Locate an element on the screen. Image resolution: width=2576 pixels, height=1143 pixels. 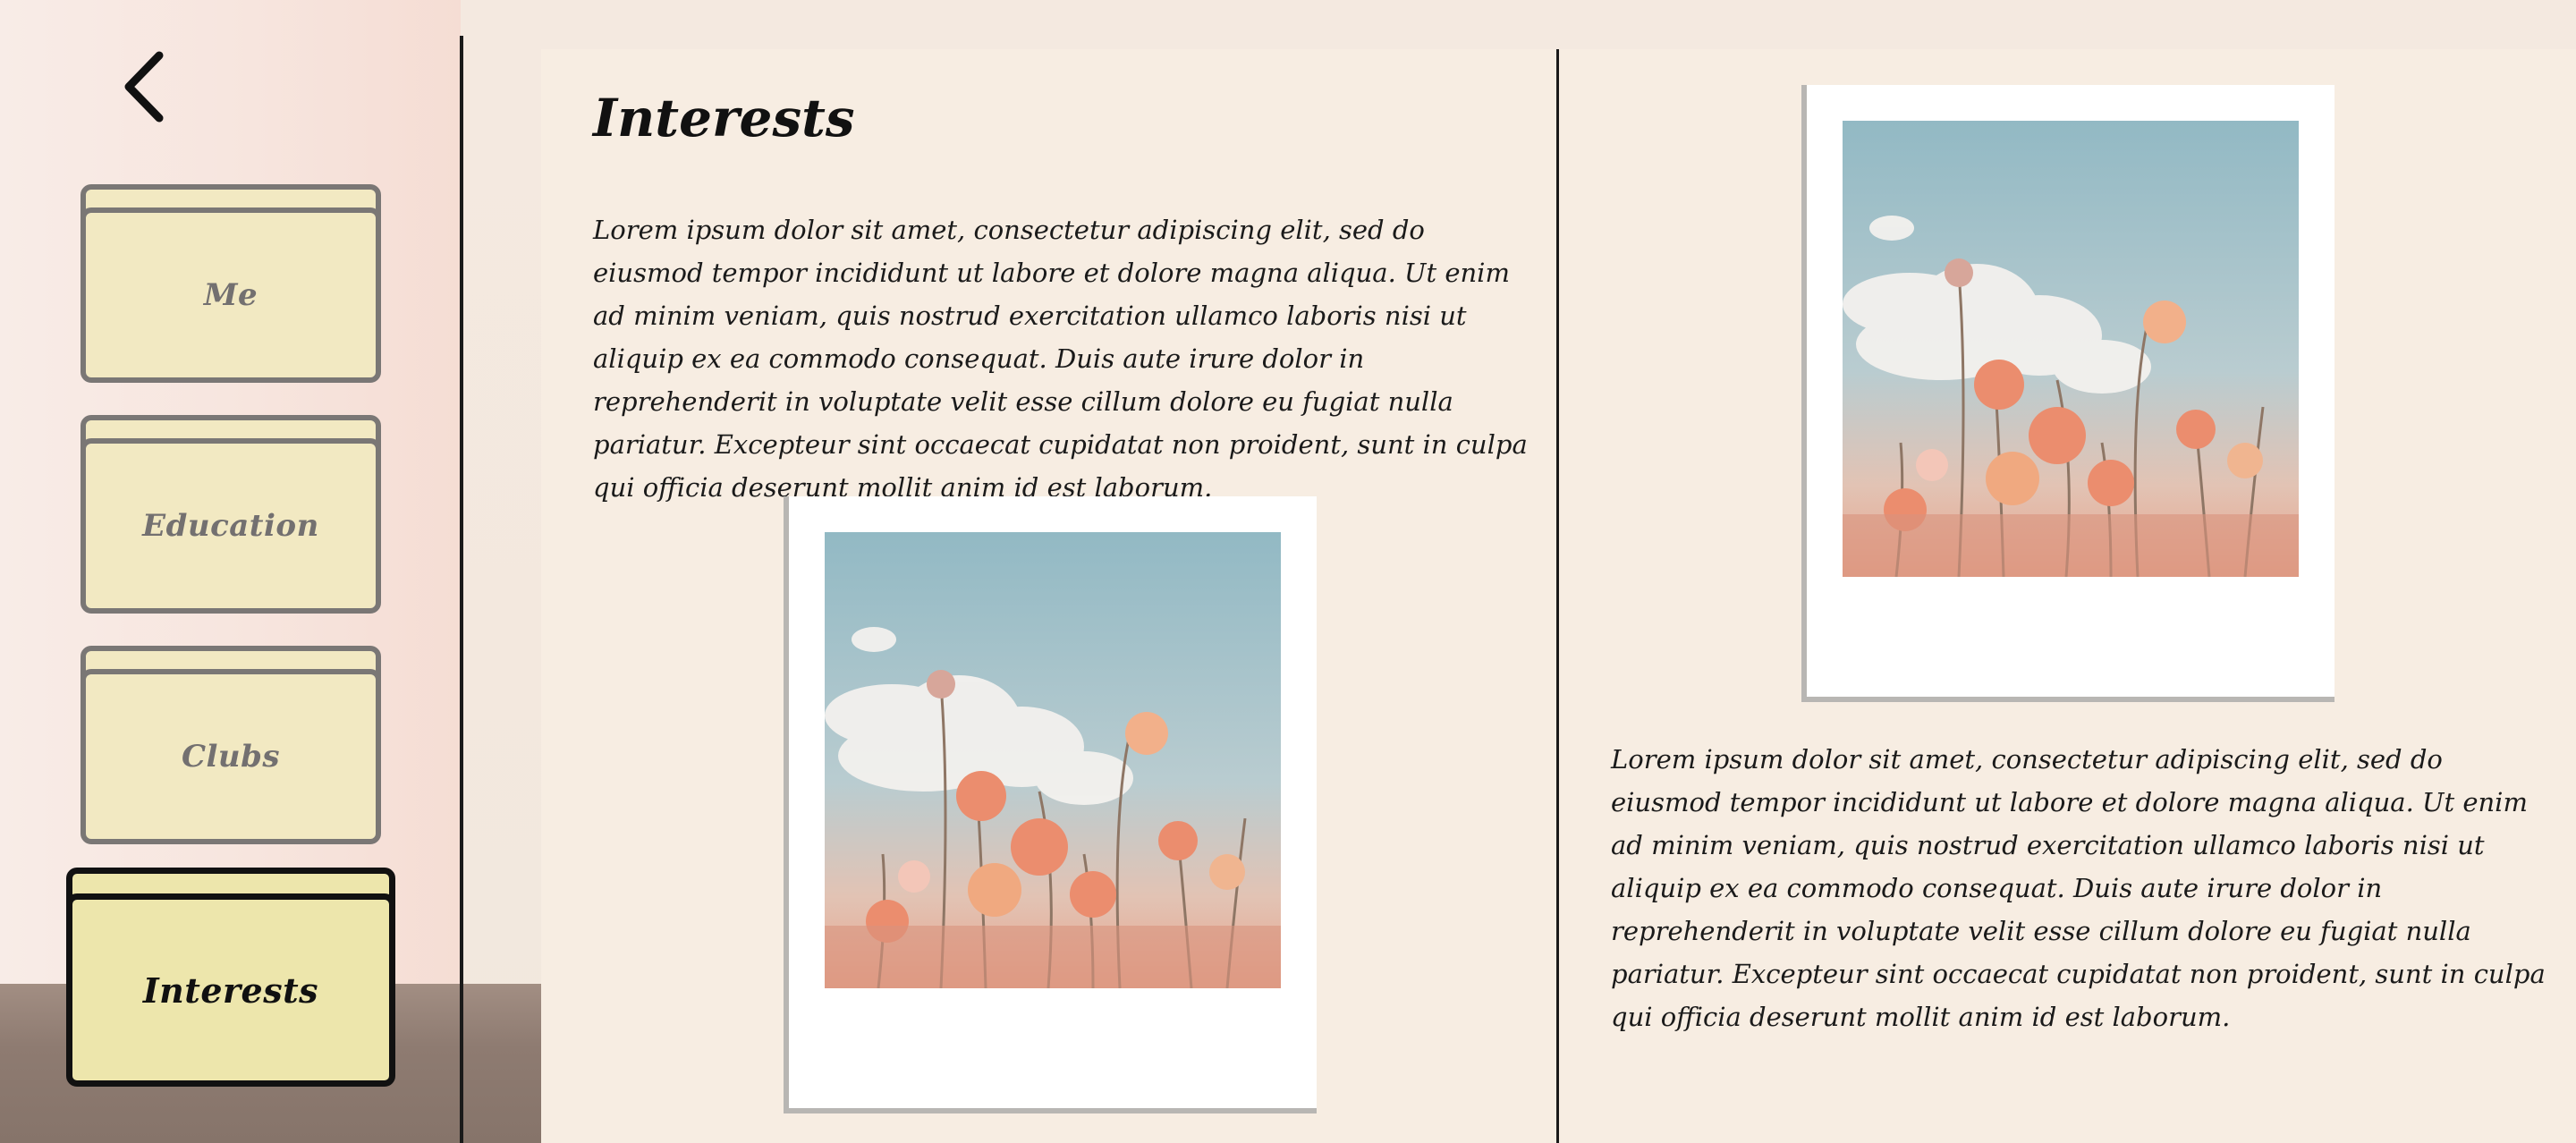
chevron-left-icon is located at coordinates (144, 87).